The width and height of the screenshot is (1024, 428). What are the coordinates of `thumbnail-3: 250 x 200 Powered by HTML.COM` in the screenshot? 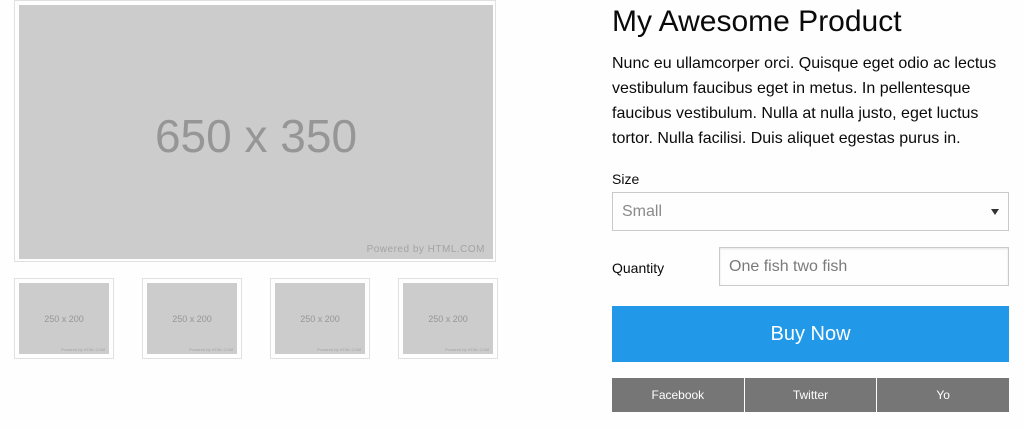 It's located at (320, 318).